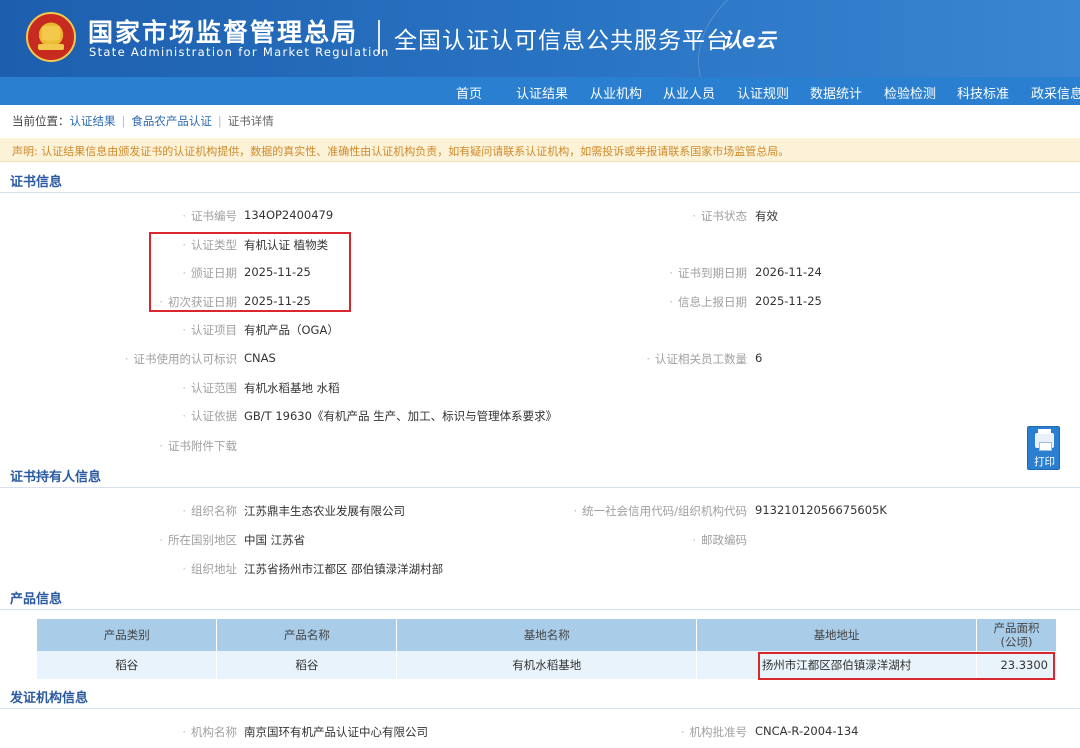 The image size is (1080, 748). What do you see at coordinates (93, 121) in the screenshot?
I see `breadcrumb-cert-results: 认证结果` at bounding box center [93, 121].